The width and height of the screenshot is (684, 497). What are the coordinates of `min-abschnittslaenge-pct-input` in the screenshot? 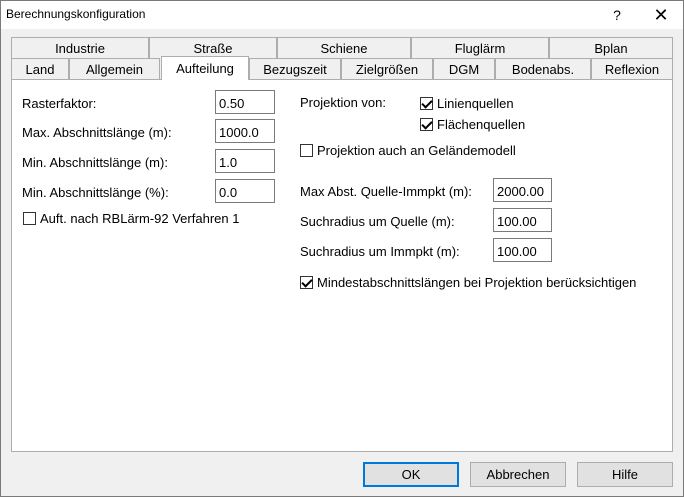 It's located at (245, 191).